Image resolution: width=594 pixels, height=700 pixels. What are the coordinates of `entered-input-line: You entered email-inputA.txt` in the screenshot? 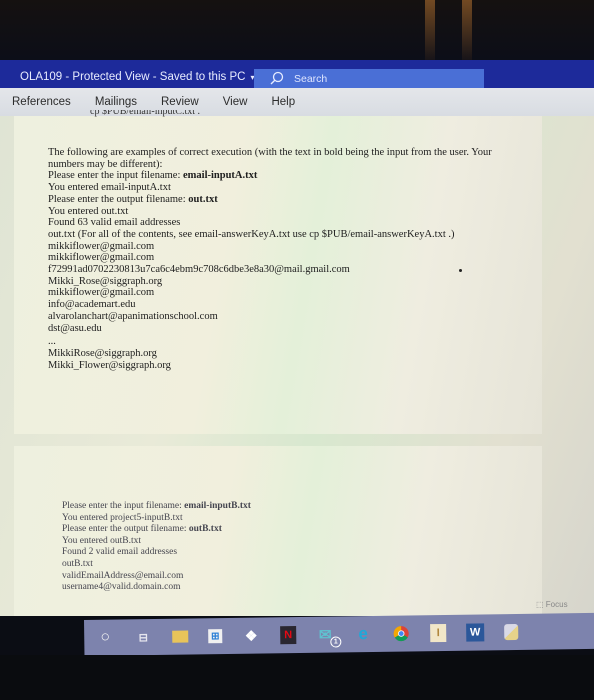 It's located at (109, 188).